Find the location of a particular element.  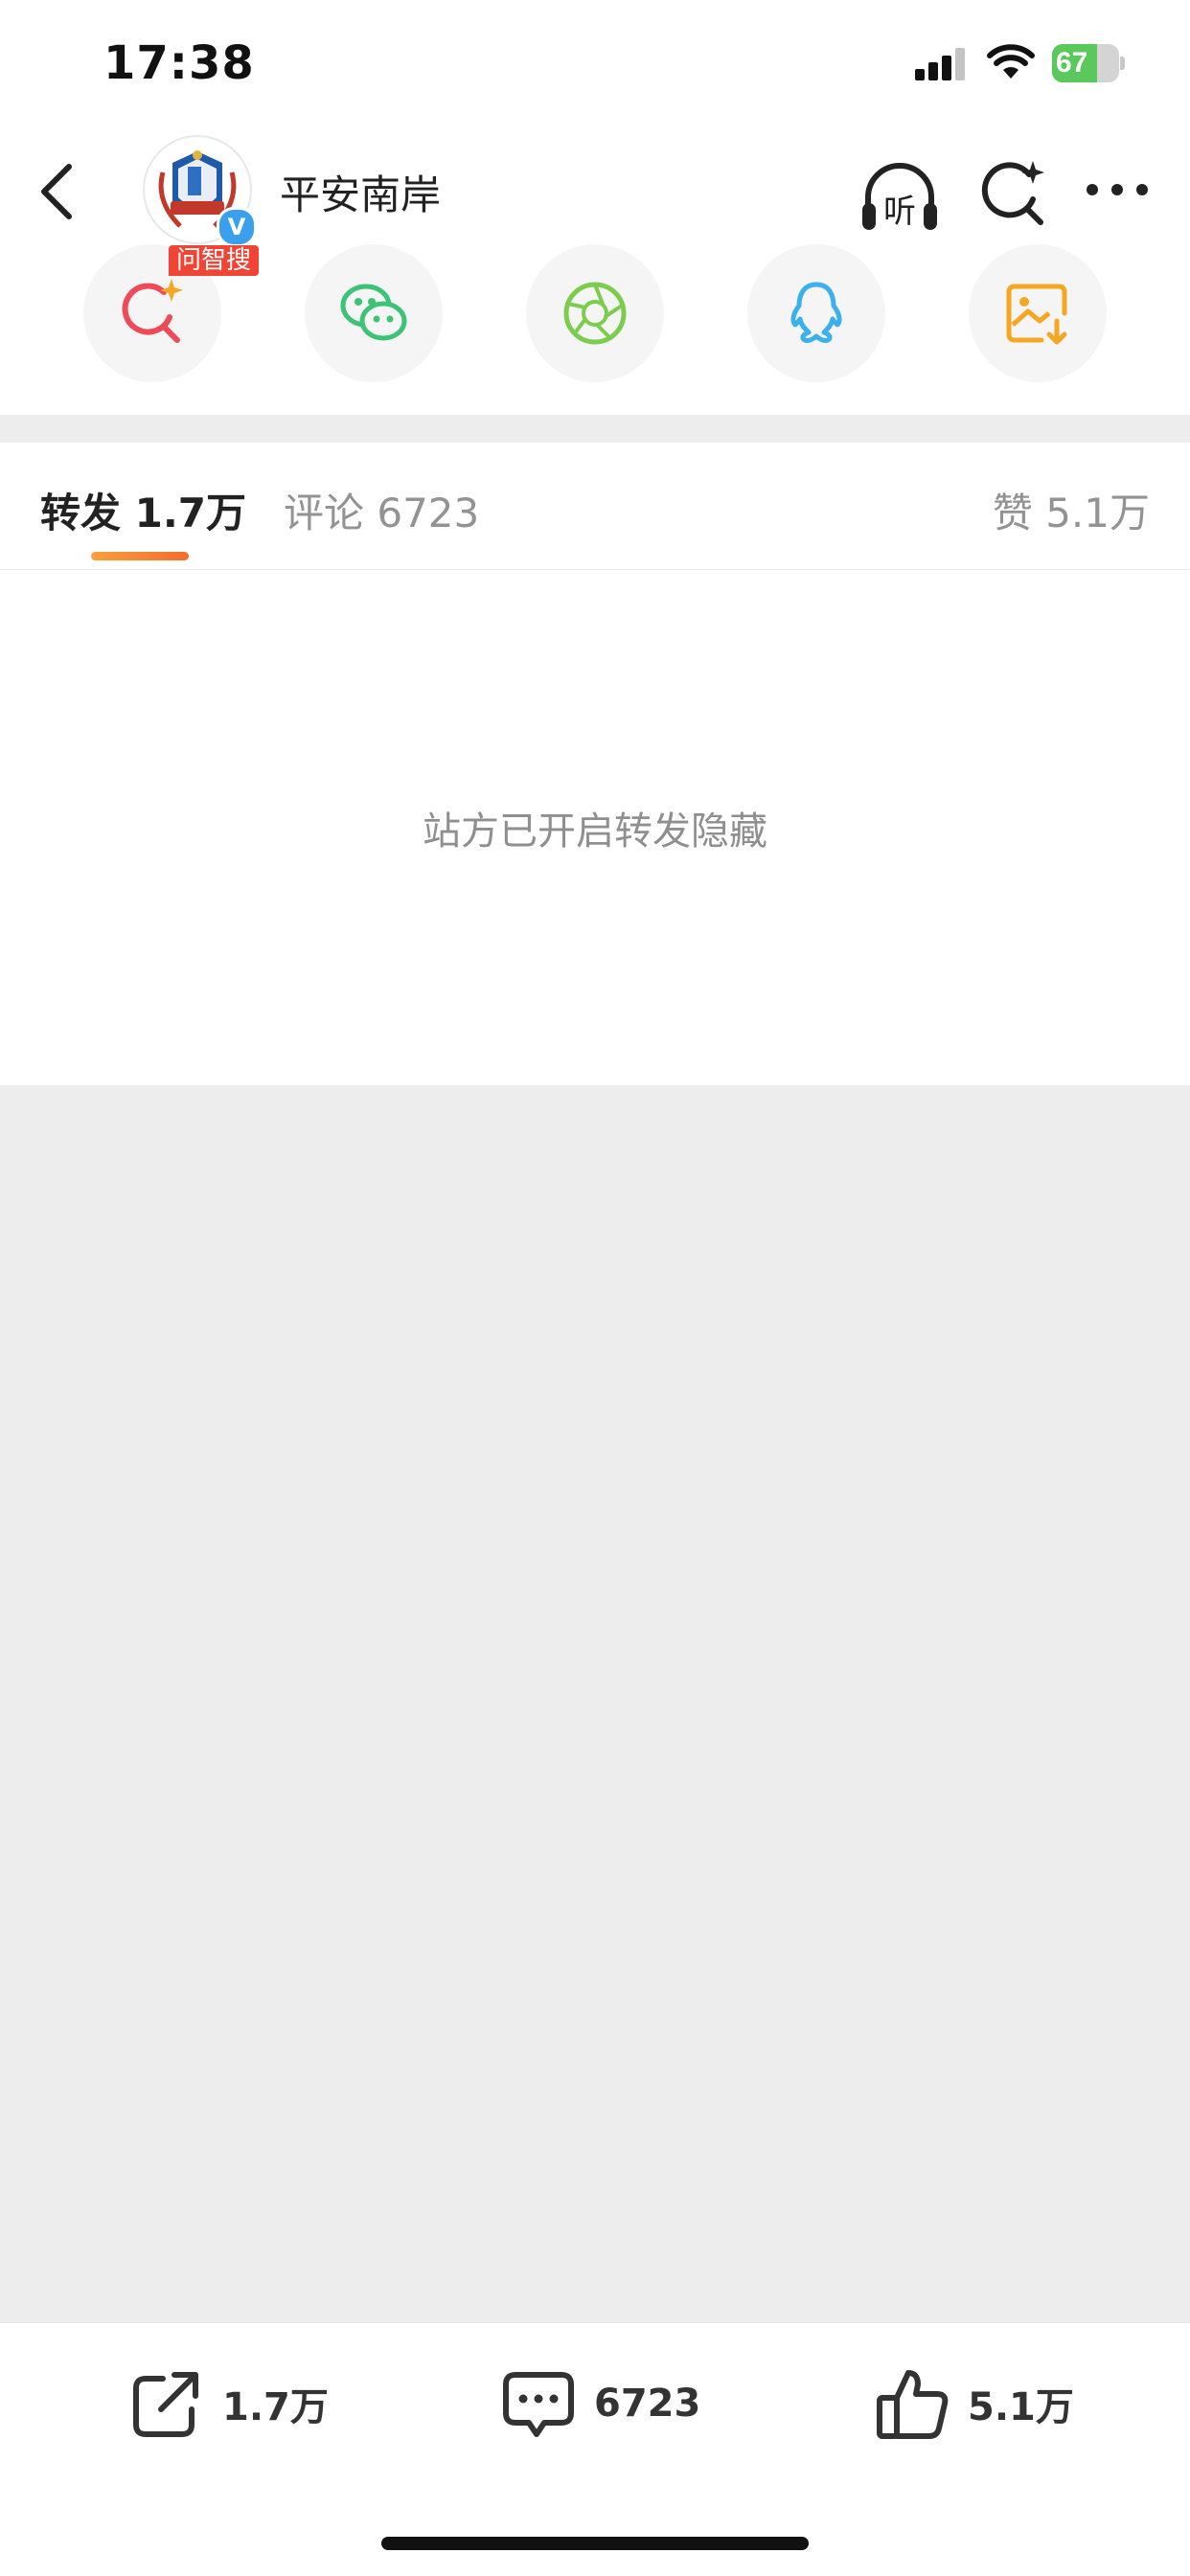

ai-search-icon is located at coordinates (152, 311).